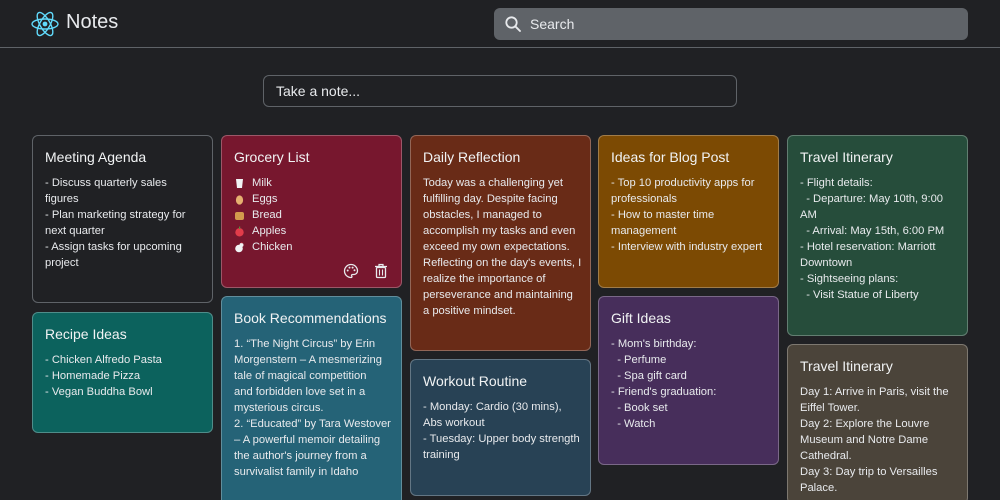 Image resolution: width=1000 pixels, height=500 pixels. I want to click on note-line: Palace., so click(819, 488).